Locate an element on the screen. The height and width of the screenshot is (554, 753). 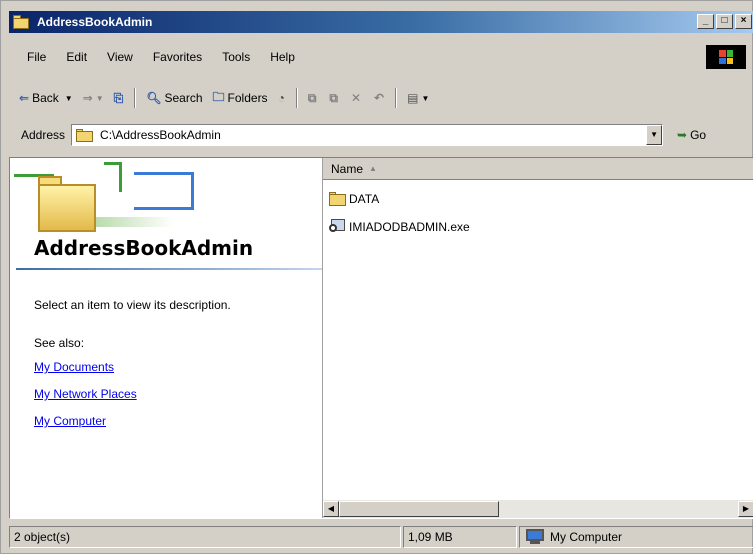
close-button: × is located at coordinates (743, 21).